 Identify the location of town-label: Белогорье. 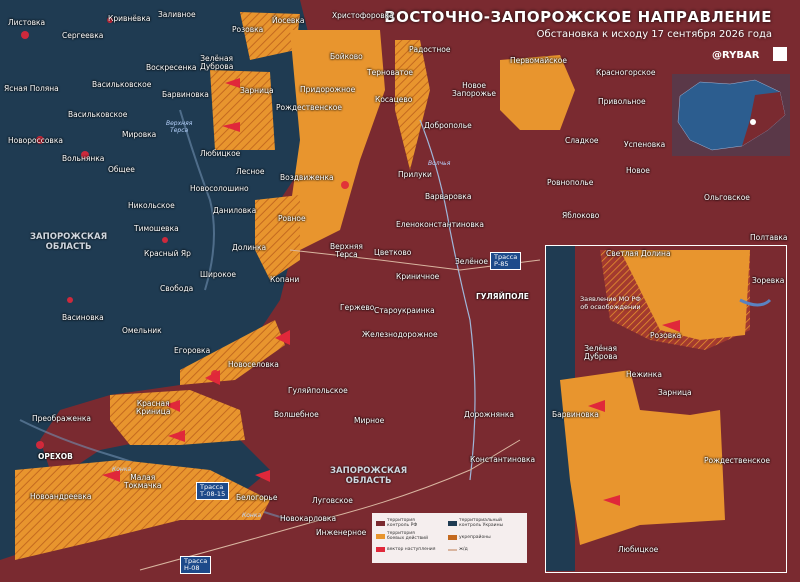
(257, 497).